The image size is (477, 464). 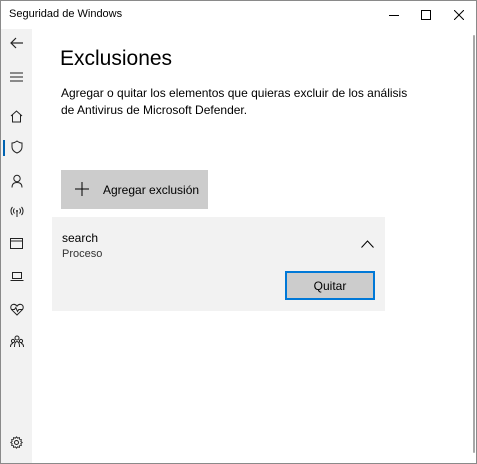 I want to click on laptop-icon, so click(x=16, y=276).